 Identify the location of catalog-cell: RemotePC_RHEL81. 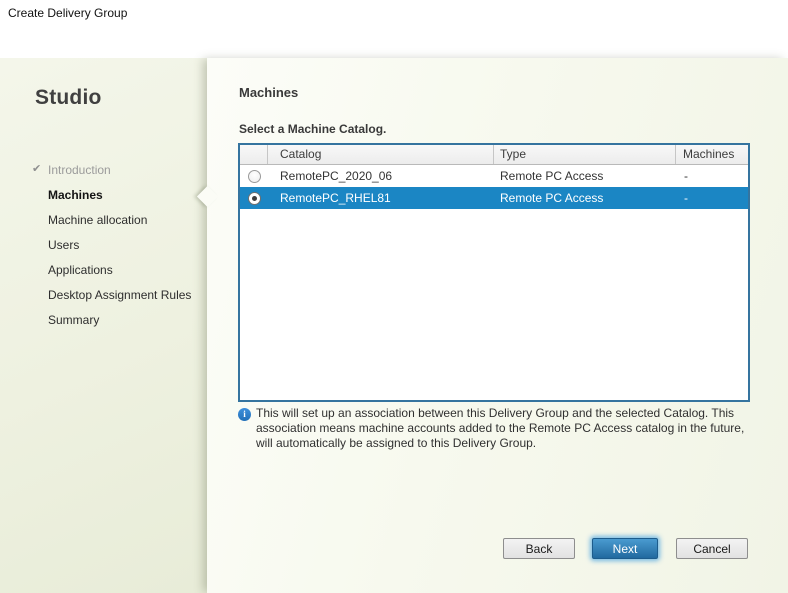
(335, 198).